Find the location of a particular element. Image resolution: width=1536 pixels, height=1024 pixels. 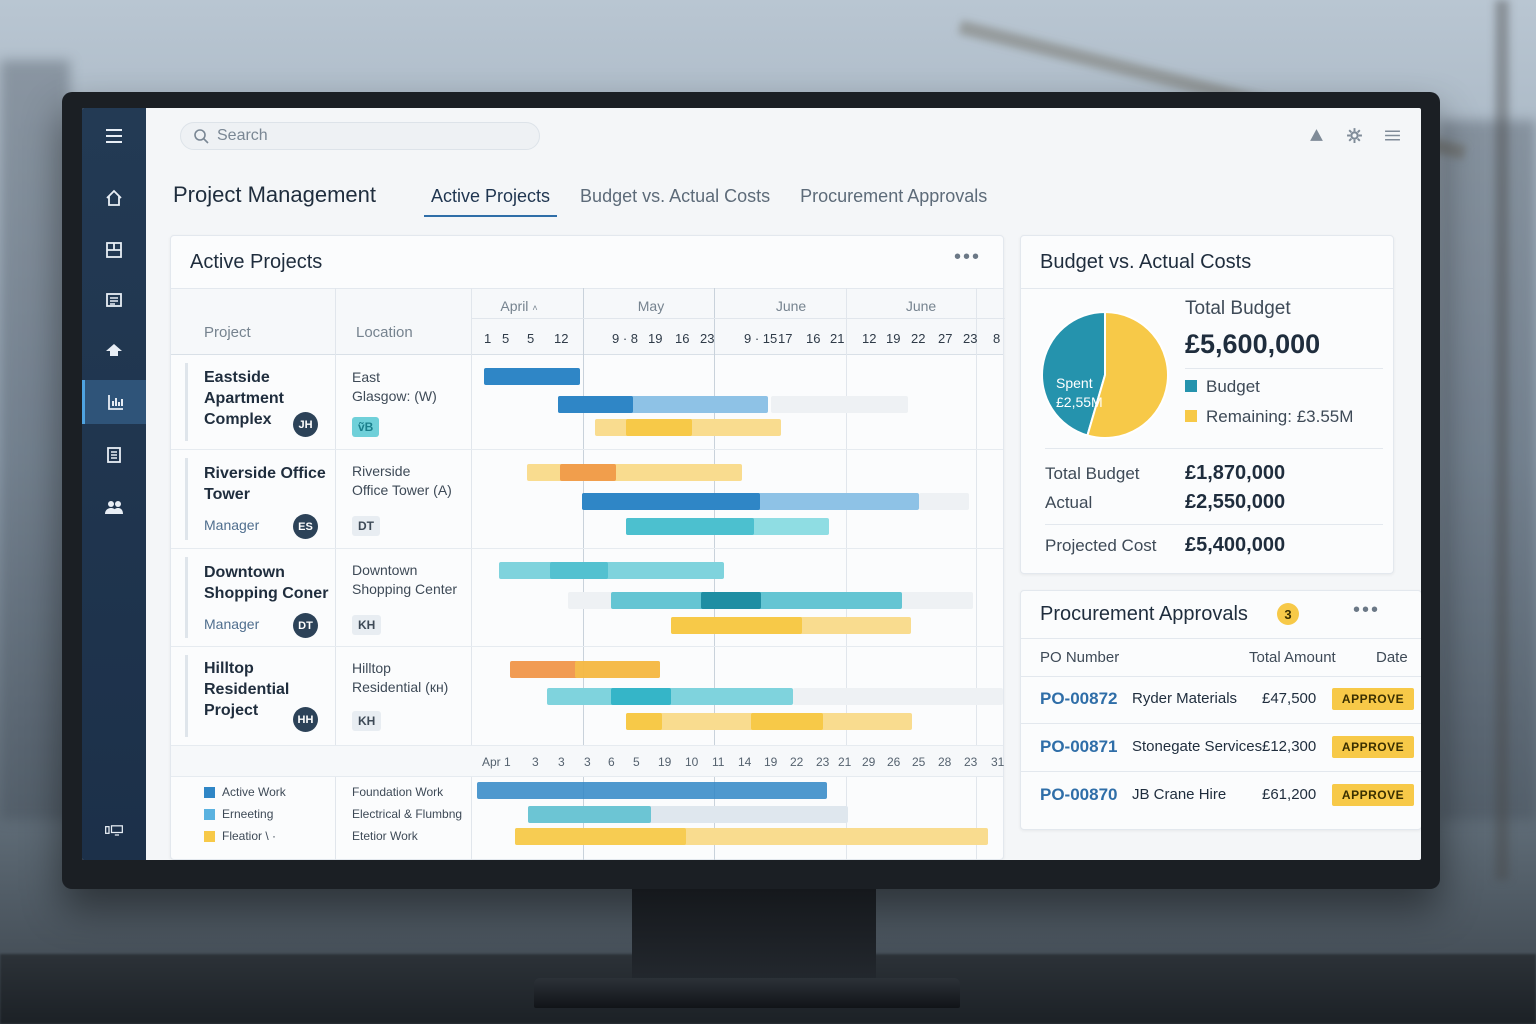

po-number-link: PO-00872 is located at coordinates (1079, 699).